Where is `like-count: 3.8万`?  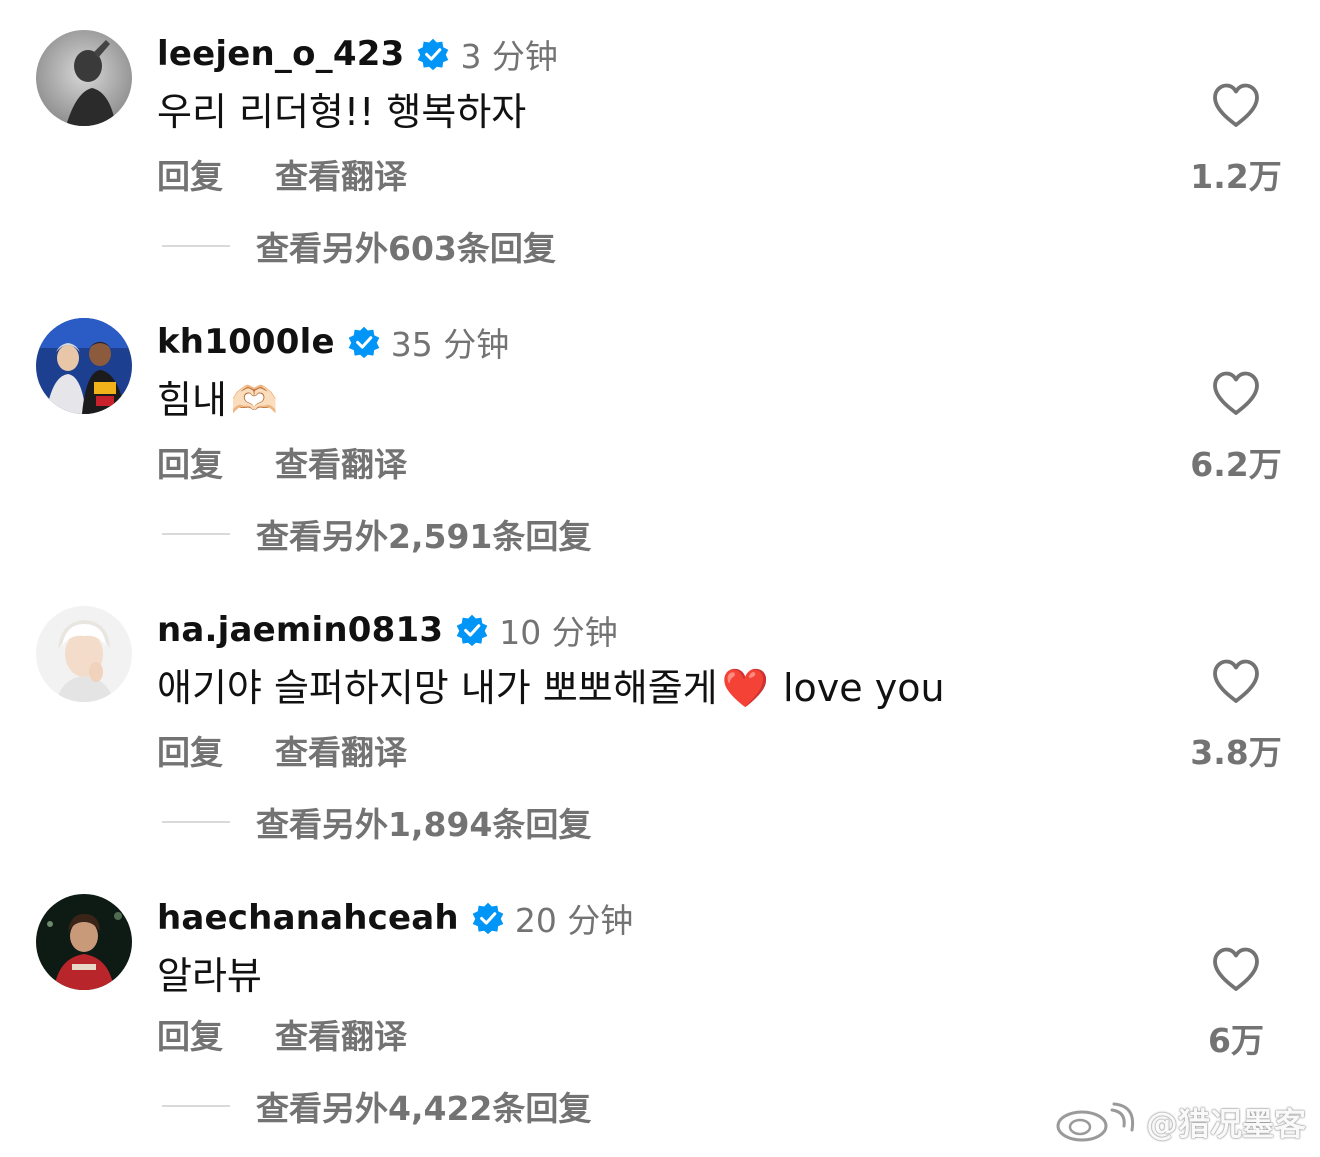 like-count: 3.8万 is located at coordinates (1236, 752).